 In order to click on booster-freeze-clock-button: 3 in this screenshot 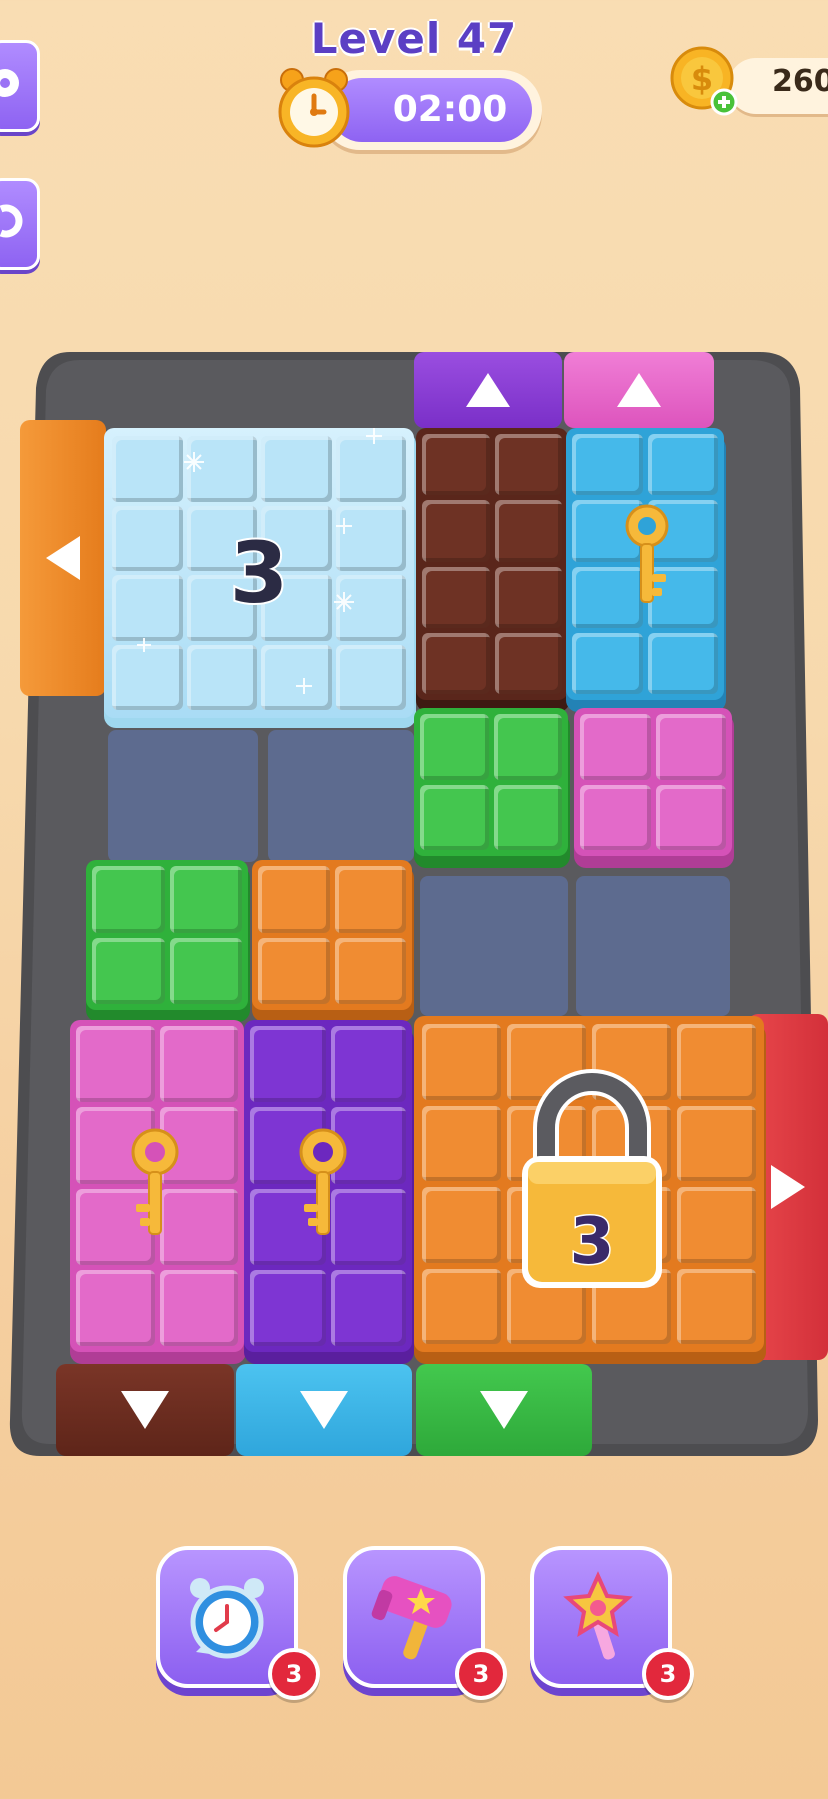, I will do `click(238, 1623)`.